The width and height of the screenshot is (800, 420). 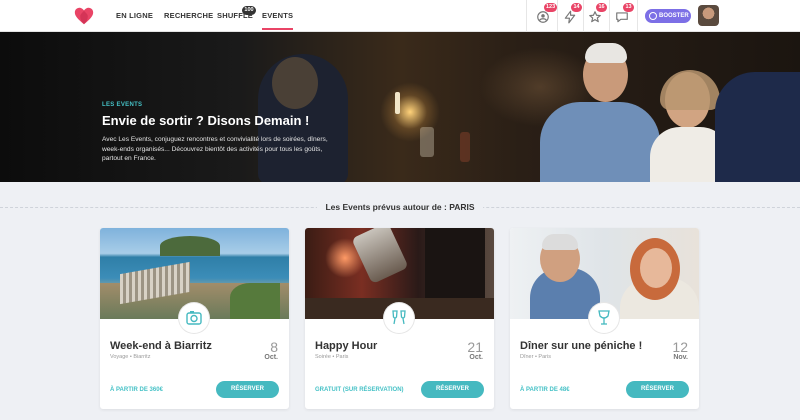 I want to click on heart-logo-icon, so click(x=84, y=16).